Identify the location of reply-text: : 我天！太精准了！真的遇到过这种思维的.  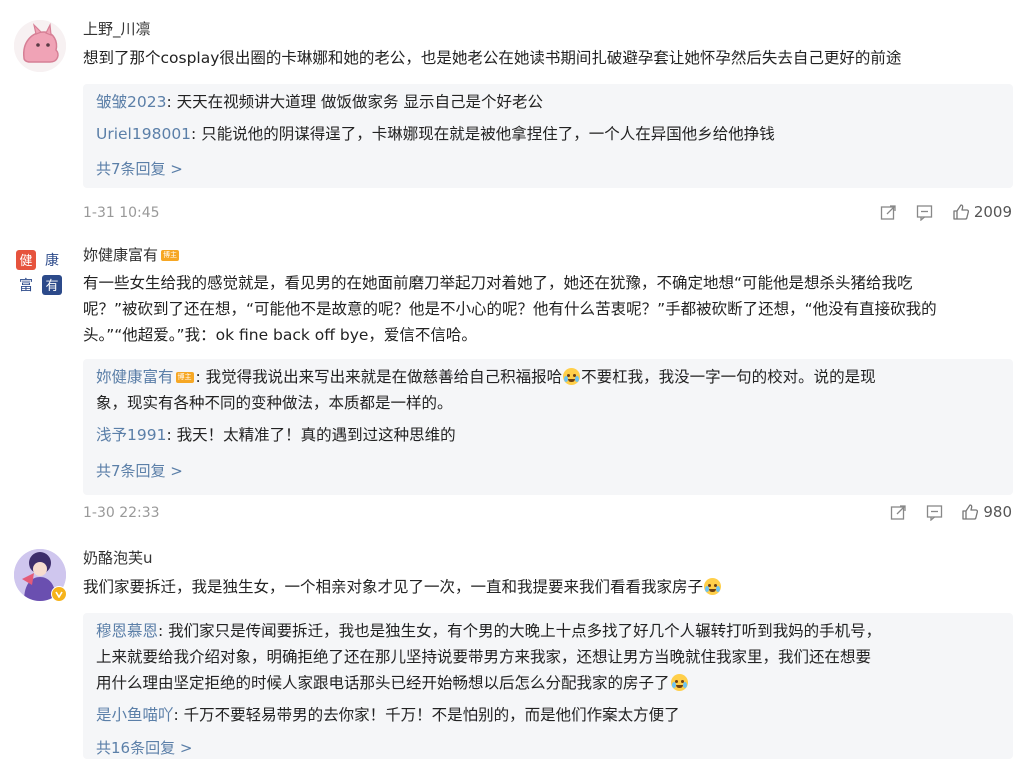
(311, 435).